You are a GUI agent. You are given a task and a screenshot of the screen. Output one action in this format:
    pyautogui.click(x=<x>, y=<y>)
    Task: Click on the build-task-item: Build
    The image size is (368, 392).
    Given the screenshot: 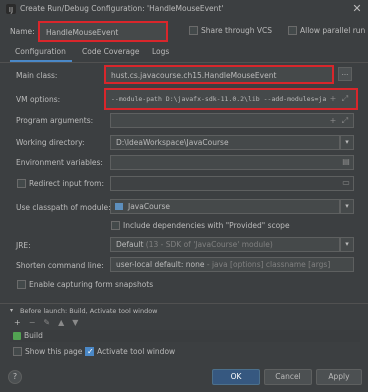 What is the action you would take?
    pyautogui.click(x=33, y=336)
    